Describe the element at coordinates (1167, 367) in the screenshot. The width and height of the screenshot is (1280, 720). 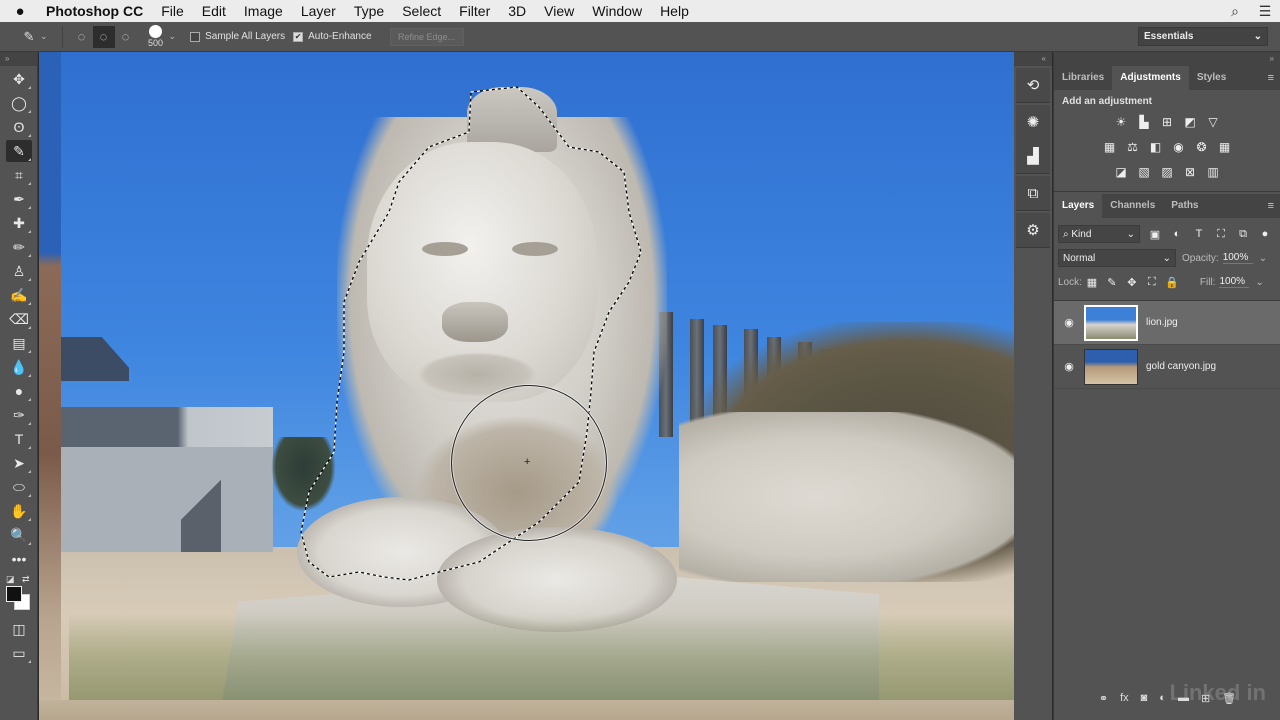
I see `layer-row-gold-canyon: ◉ gold canyon.jpg` at that location.